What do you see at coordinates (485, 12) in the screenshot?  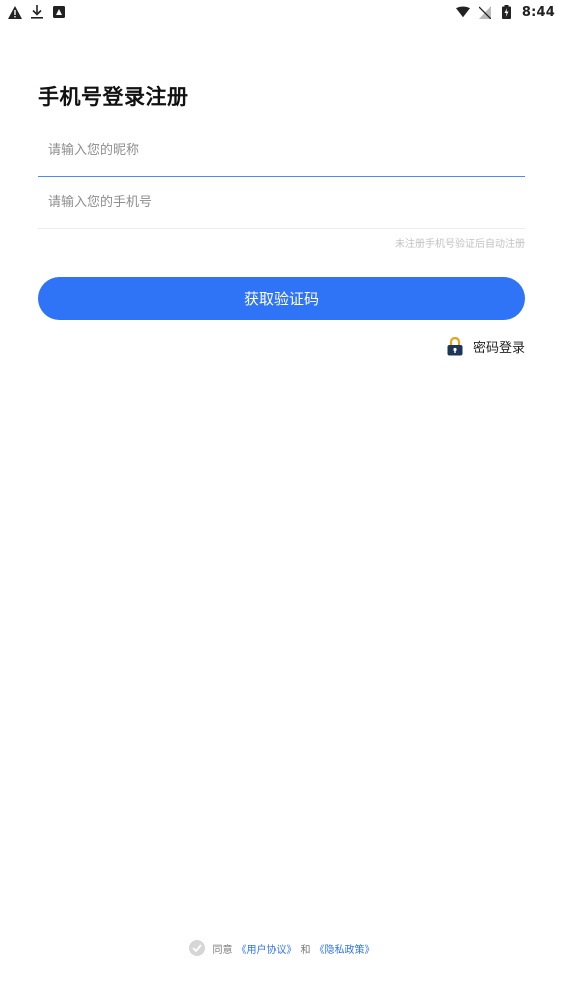 I see `no-sim-icon` at bounding box center [485, 12].